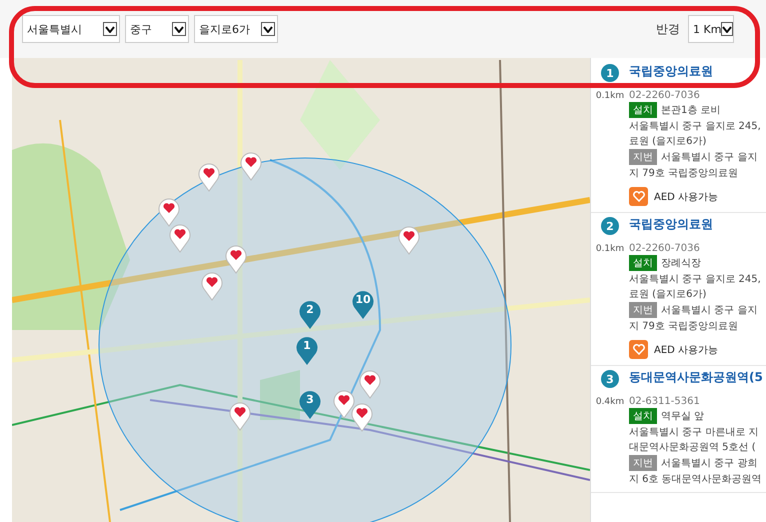 The height and width of the screenshot is (522, 766). Describe the element at coordinates (363, 305) in the screenshot. I see `numbered-marker: 10` at that location.